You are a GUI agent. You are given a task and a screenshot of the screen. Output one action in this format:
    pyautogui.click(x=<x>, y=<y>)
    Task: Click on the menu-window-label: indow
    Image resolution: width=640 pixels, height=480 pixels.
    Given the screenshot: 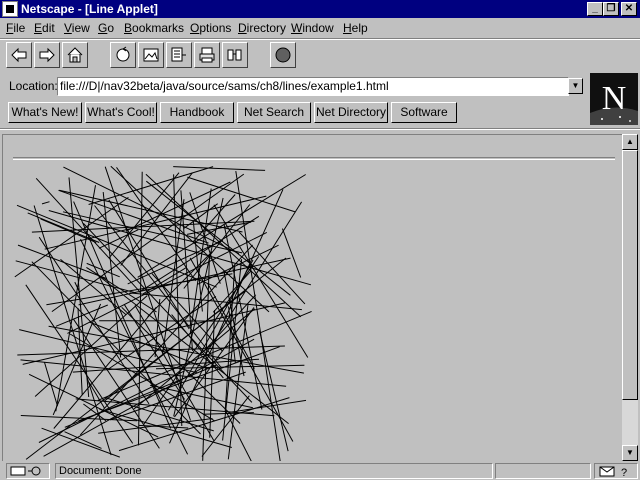 What is the action you would take?
    pyautogui.click(x=318, y=28)
    